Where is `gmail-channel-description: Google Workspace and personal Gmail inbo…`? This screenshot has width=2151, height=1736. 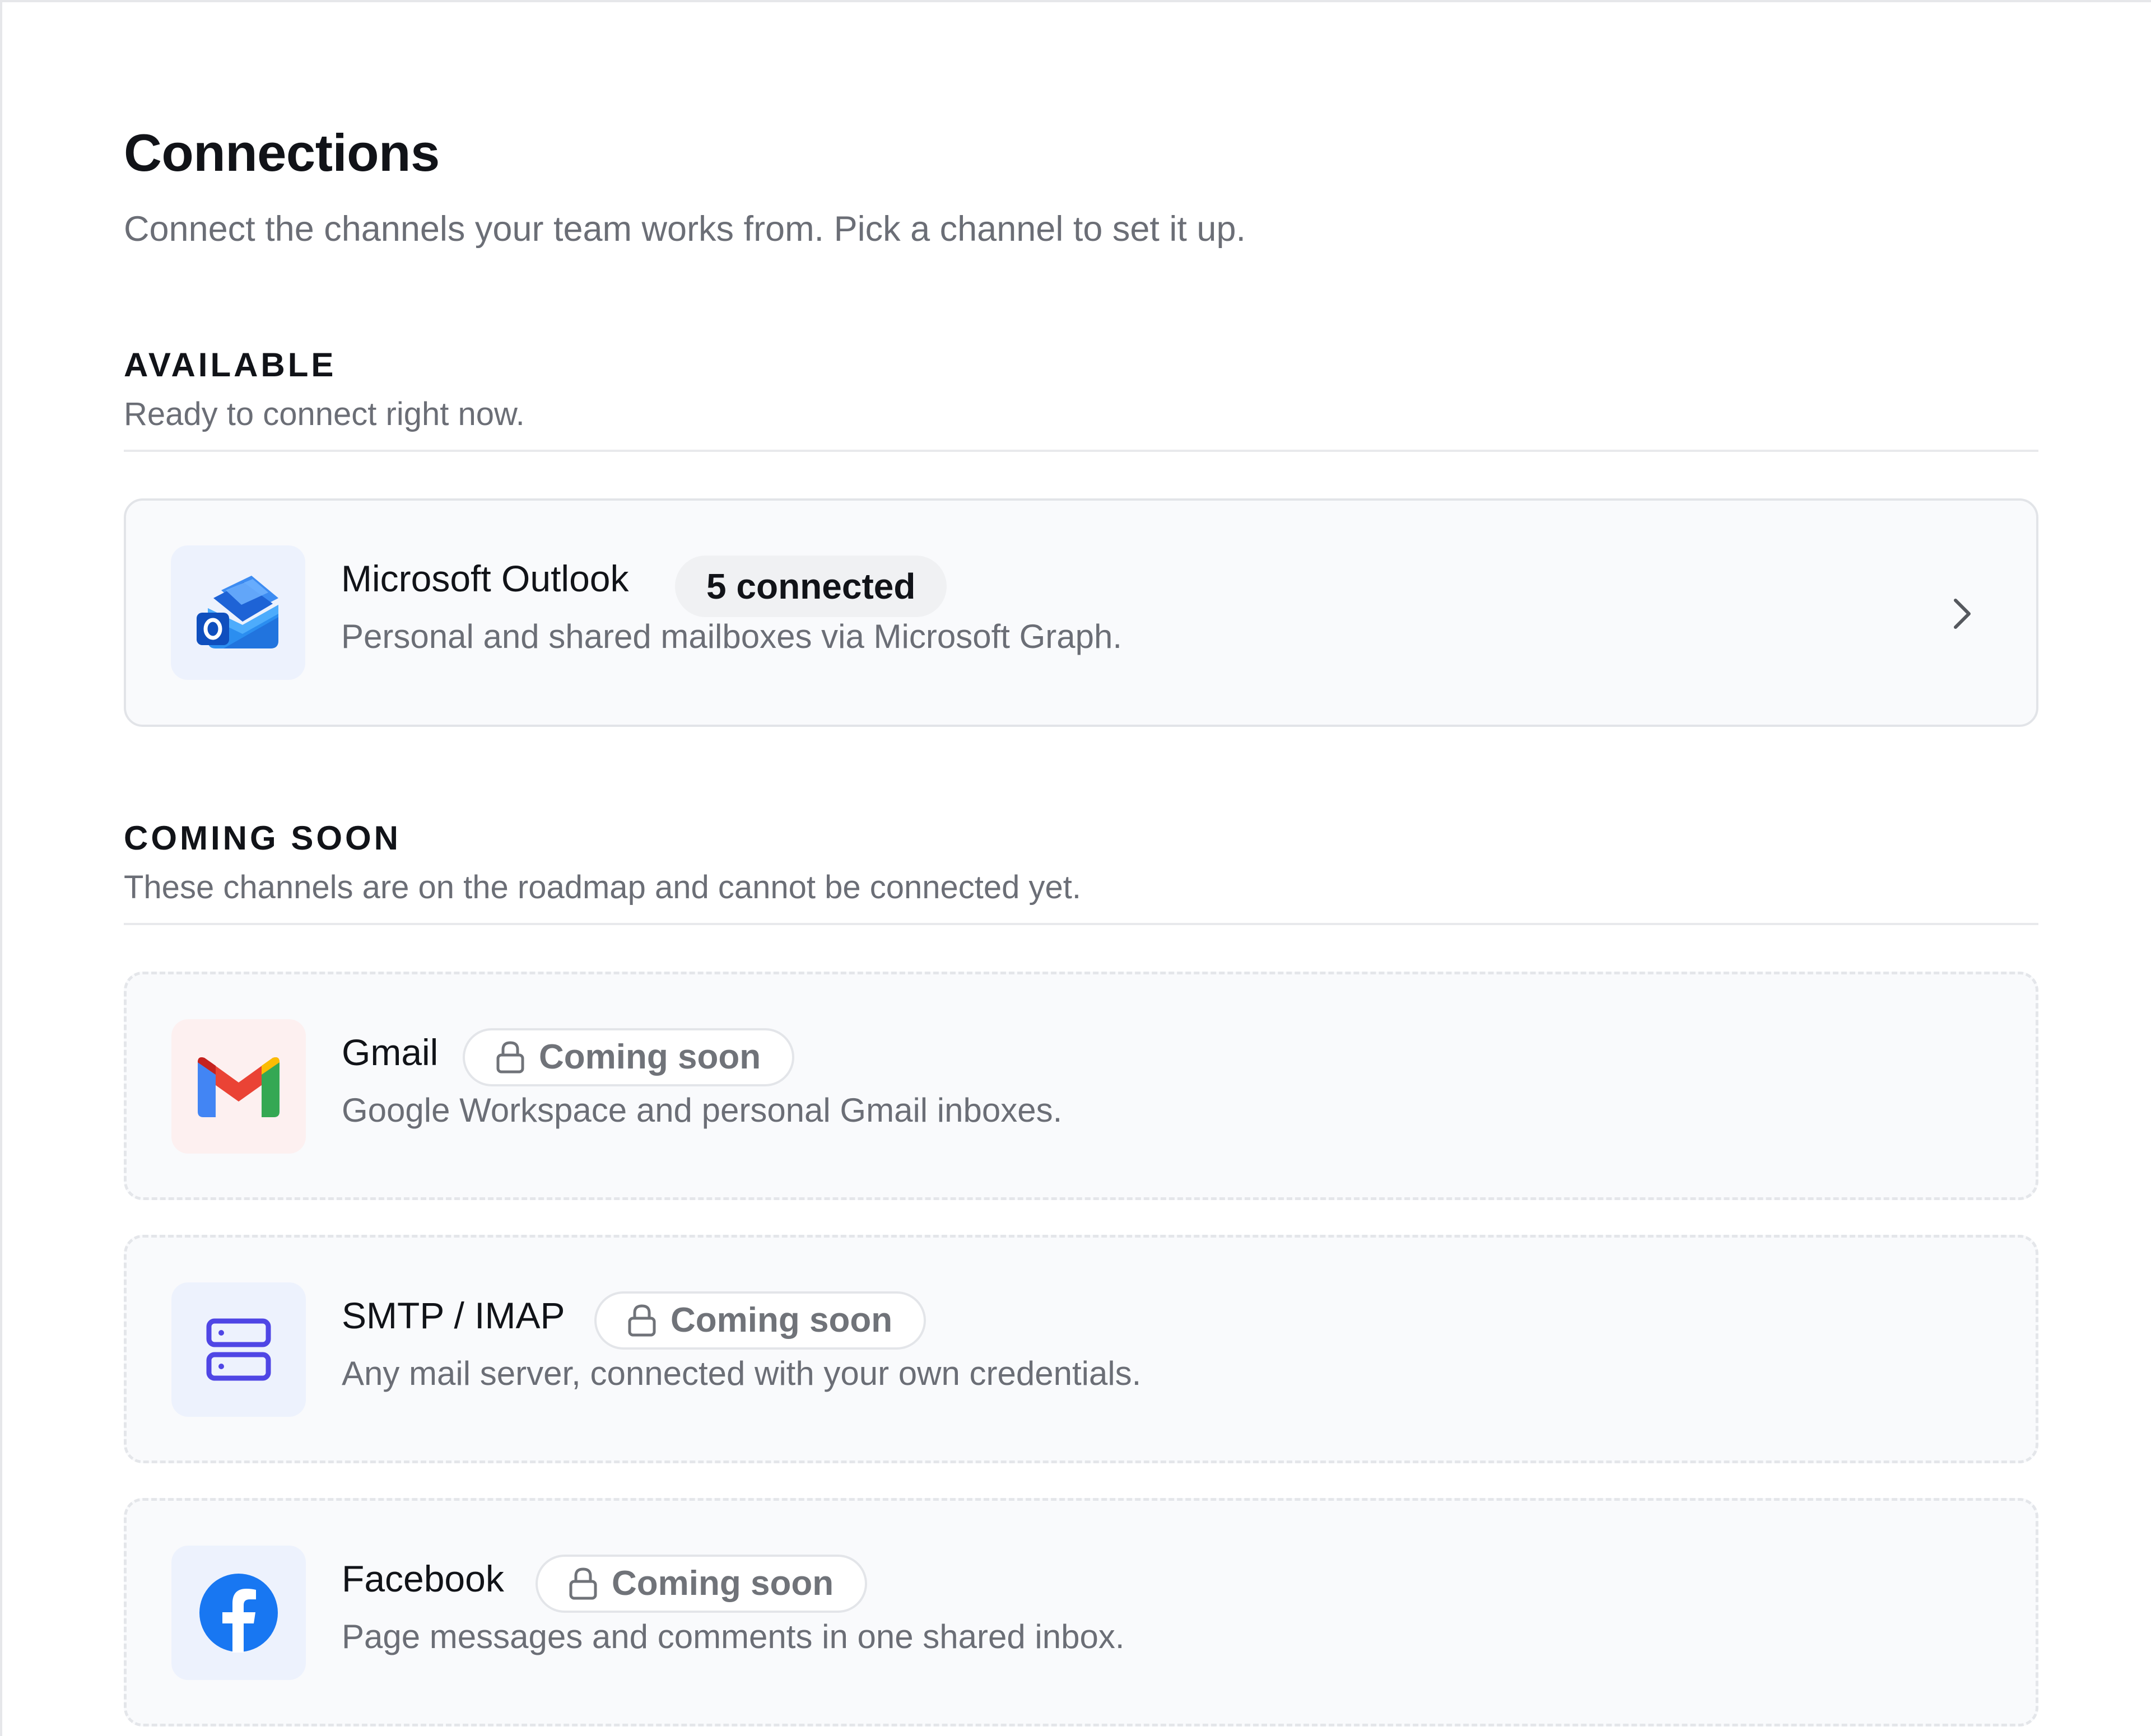 gmail-channel-description: Google Workspace and personal Gmail inbo… is located at coordinates (702, 1110).